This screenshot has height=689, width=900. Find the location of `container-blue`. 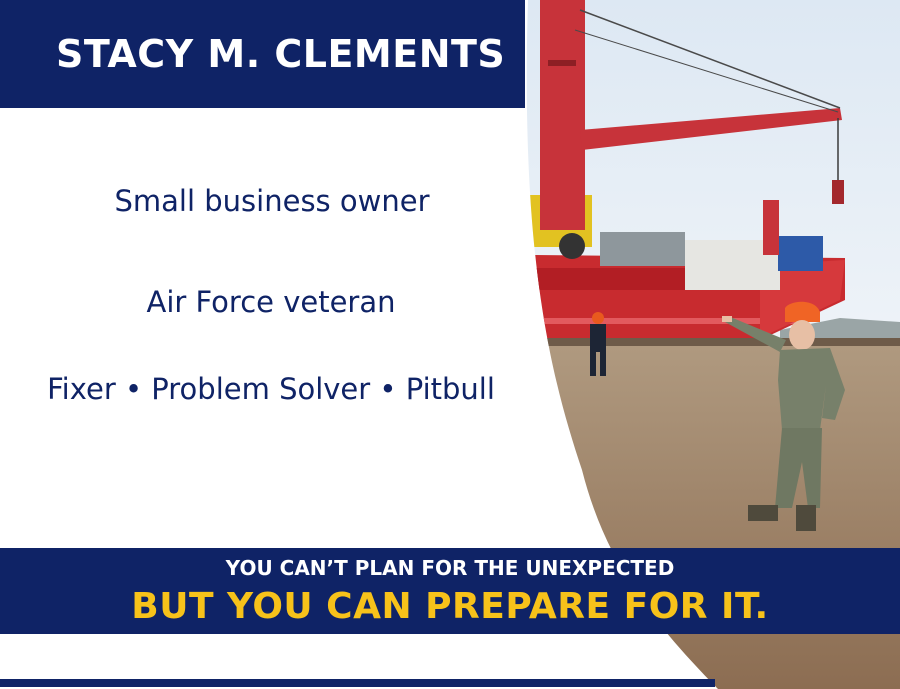

container-blue is located at coordinates (800, 253).